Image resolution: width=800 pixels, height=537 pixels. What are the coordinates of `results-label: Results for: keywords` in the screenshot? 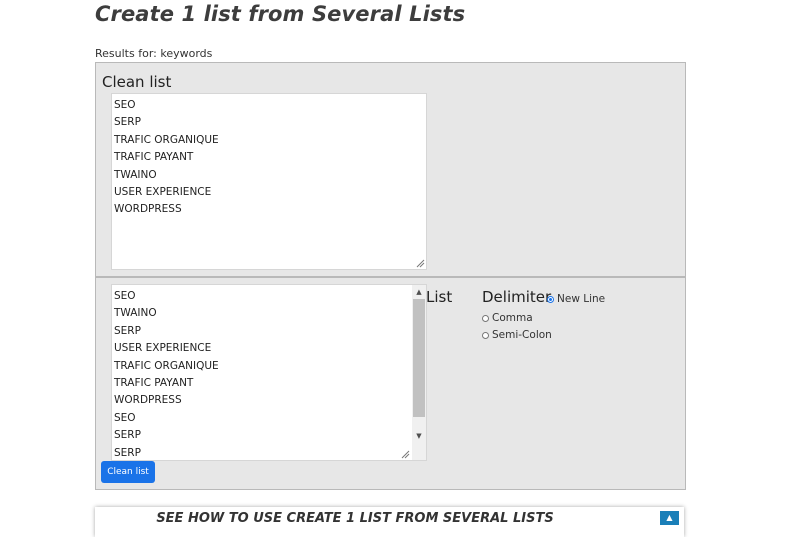 It's located at (154, 53).